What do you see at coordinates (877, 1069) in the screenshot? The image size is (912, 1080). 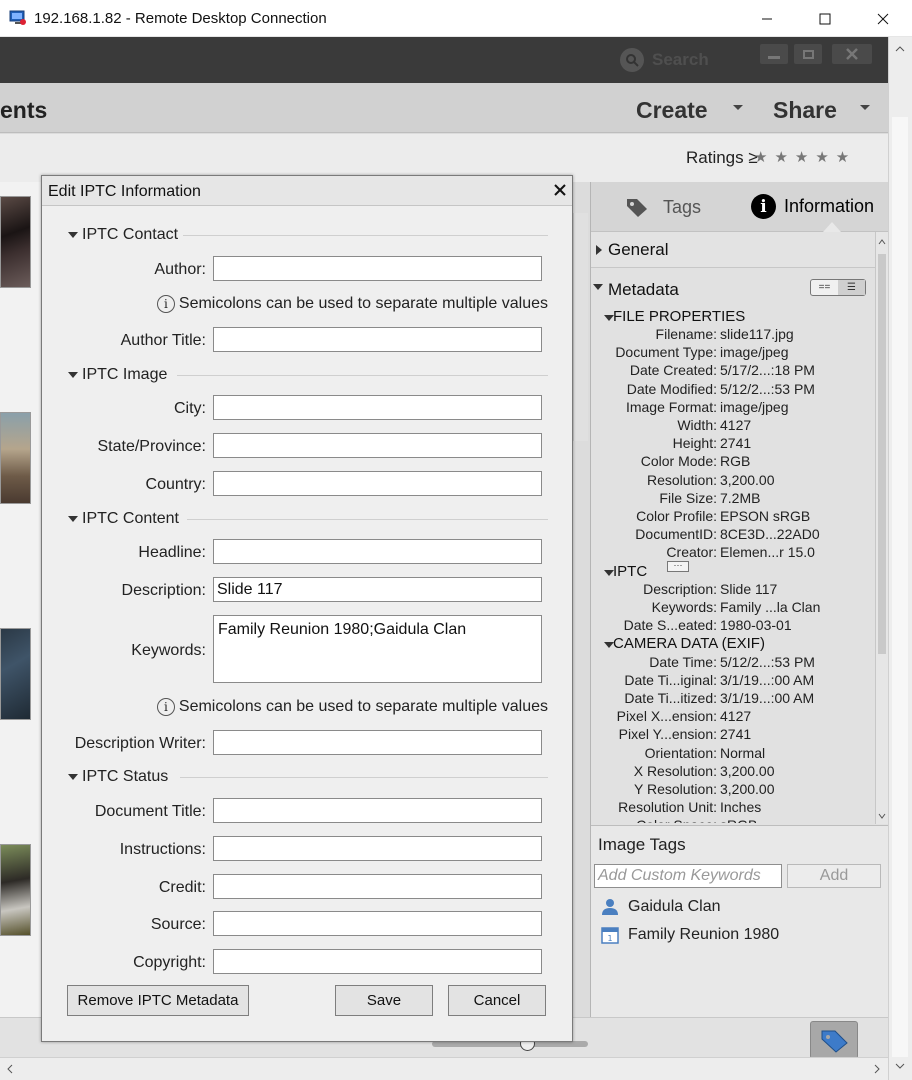 I see `scroll-right-icon` at bounding box center [877, 1069].